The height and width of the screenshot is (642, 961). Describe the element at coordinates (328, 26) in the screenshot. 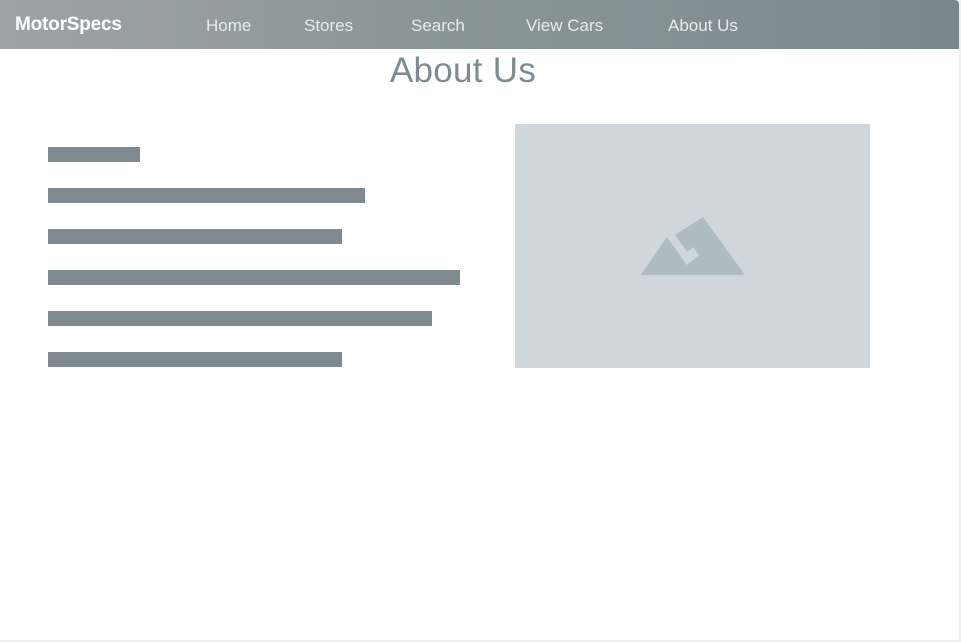

I see `nav-link-stores: Stores` at that location.